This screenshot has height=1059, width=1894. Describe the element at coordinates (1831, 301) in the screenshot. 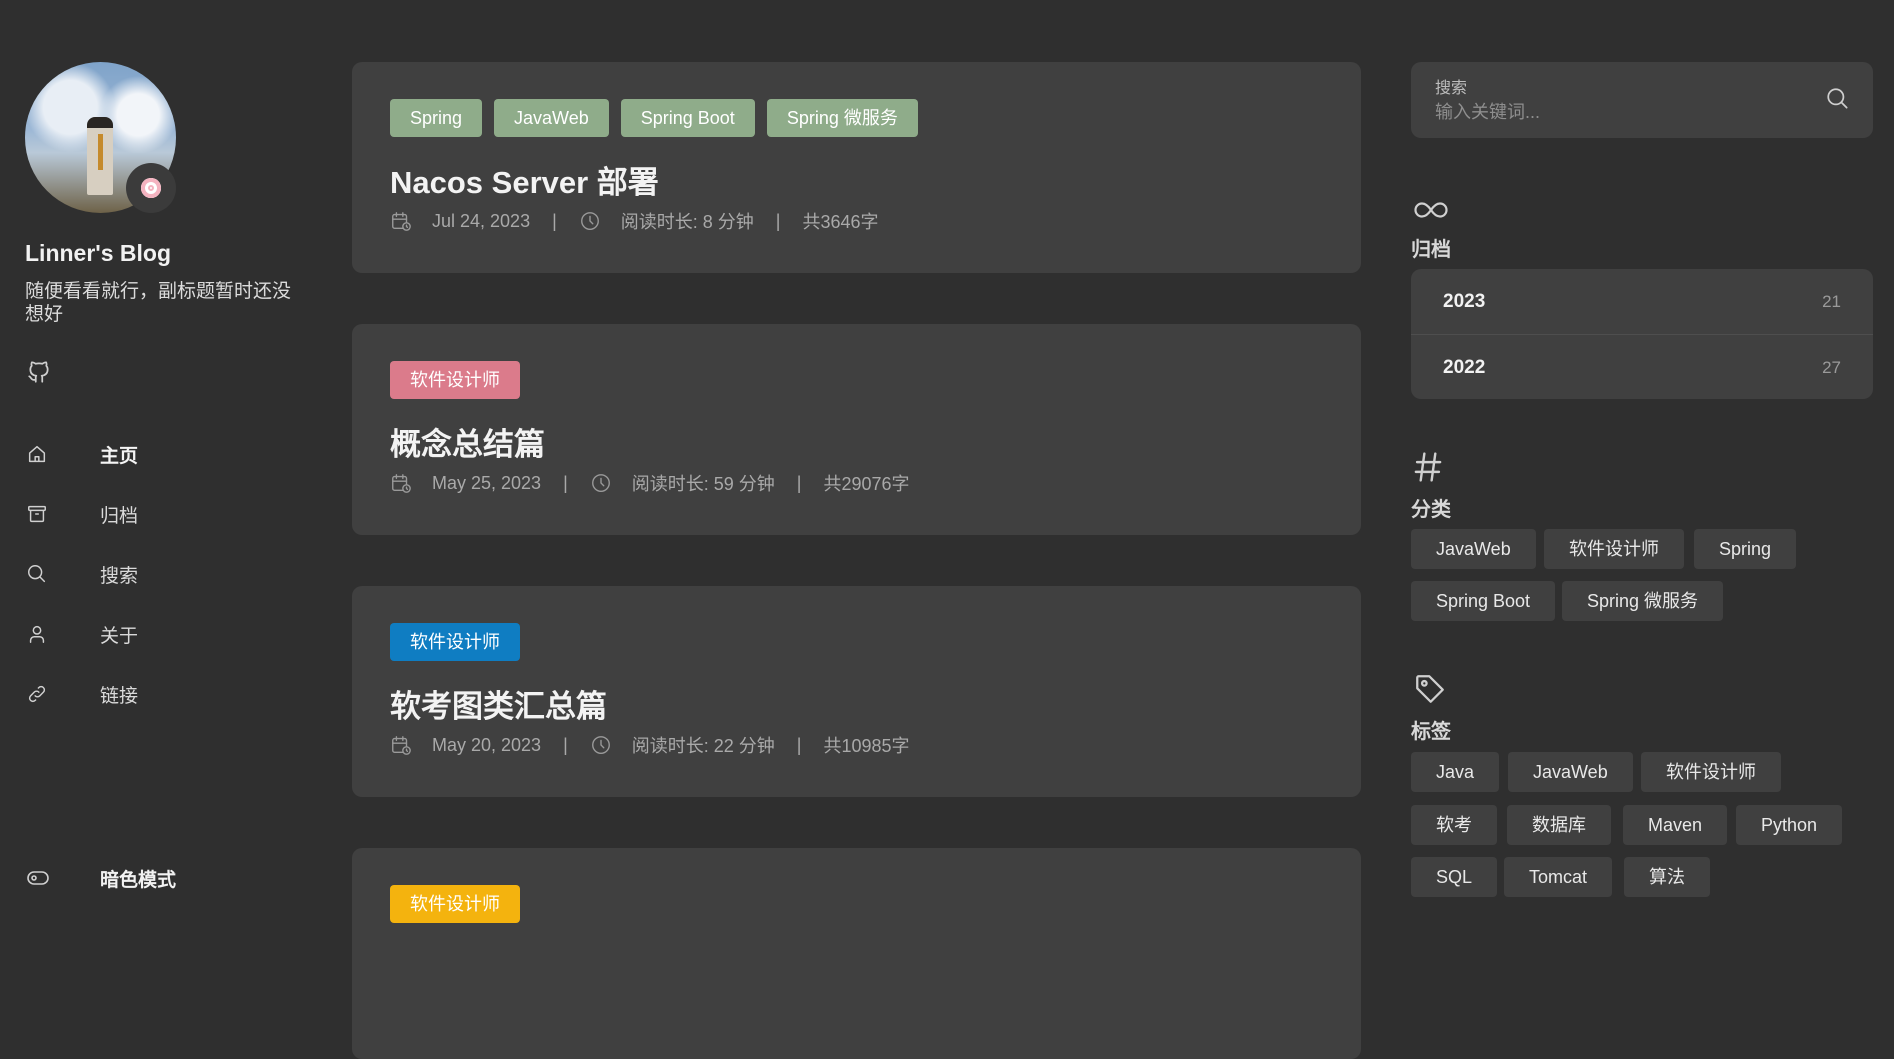

I see `archive-count: 21` at that location.